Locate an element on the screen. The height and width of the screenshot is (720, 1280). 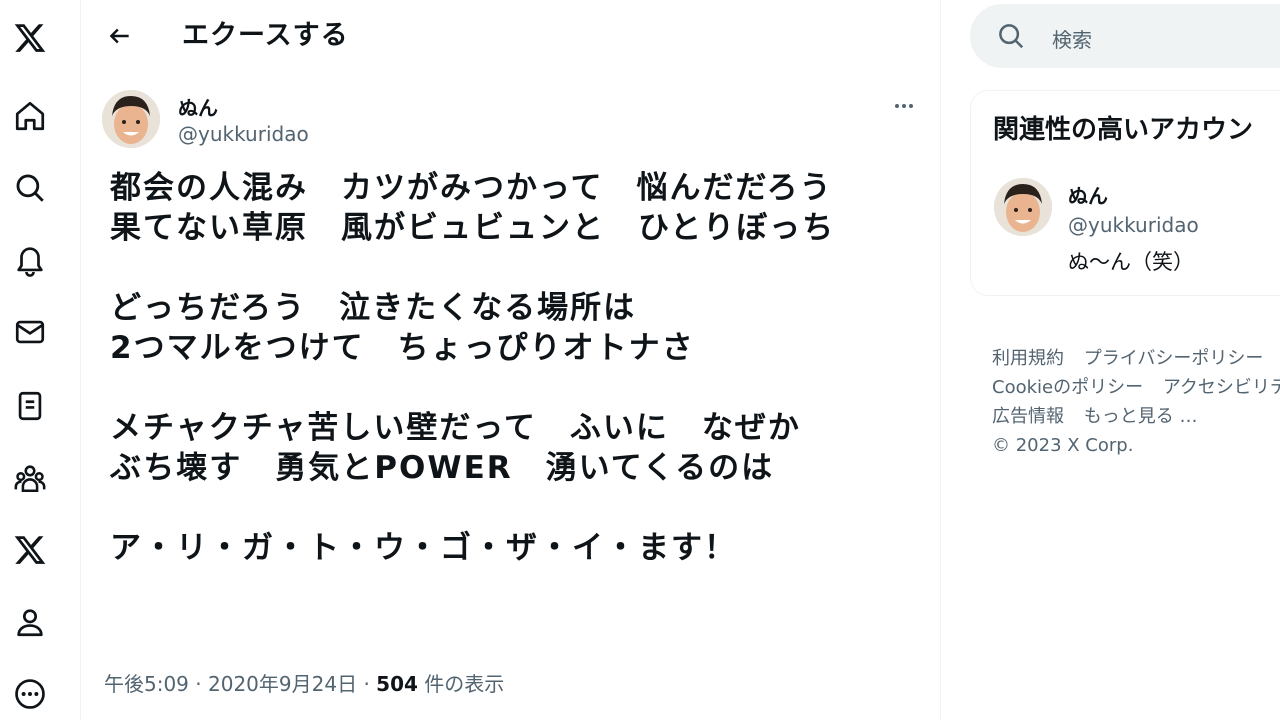
search-box: 検索 is located at coordinates (1125, 36).